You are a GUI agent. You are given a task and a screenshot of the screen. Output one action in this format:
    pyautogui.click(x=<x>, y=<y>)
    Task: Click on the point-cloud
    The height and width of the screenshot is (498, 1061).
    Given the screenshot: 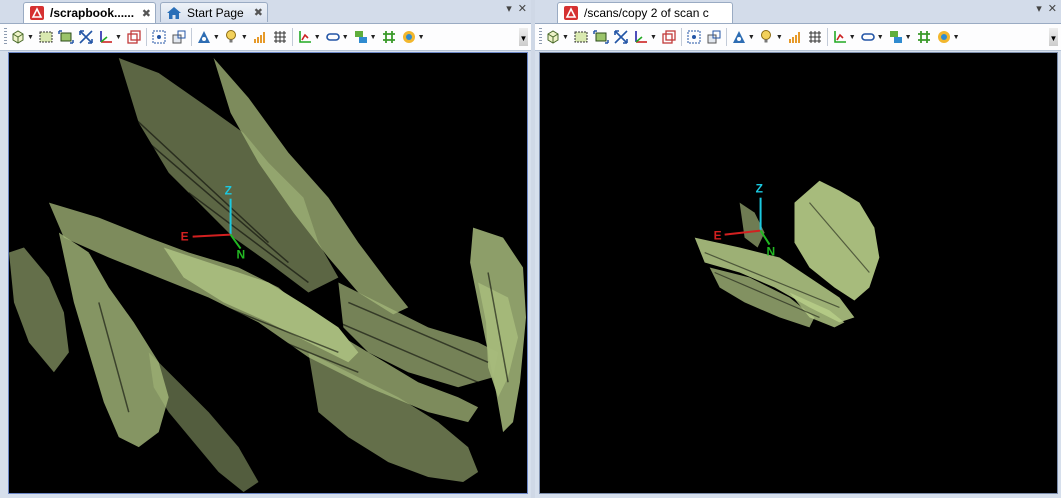 What is the action you would take?
    pyautogui.click(x=787, y=254)
    